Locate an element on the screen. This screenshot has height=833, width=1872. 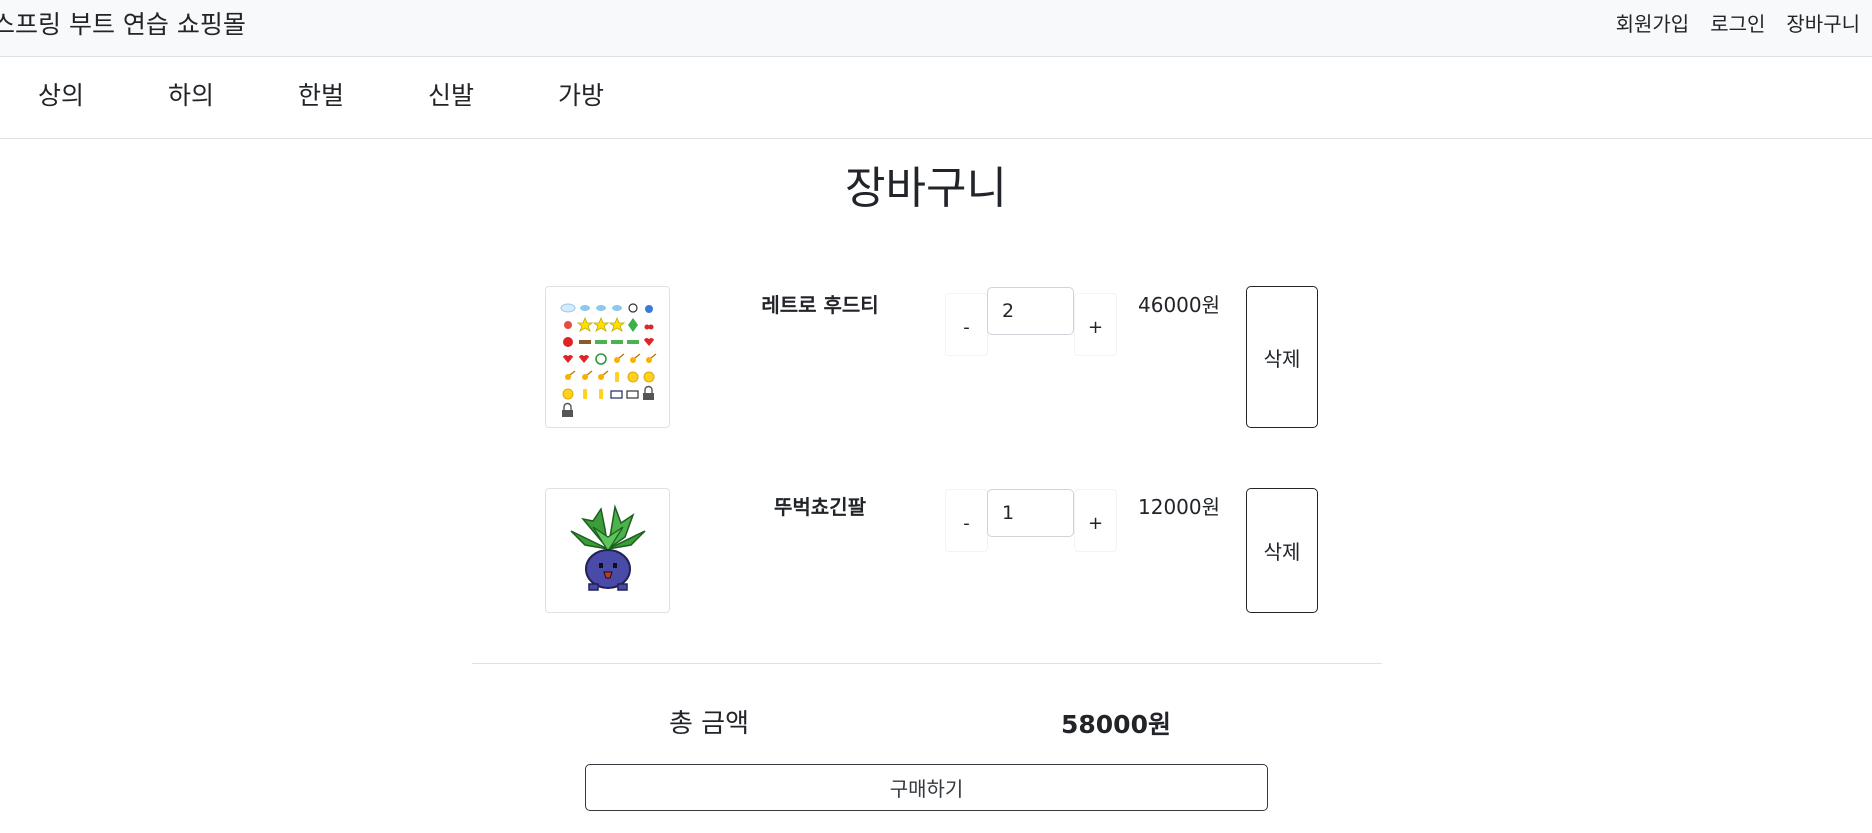
product-name: 뚜벅쵸긴팔 is located at coordinates (820, 507).